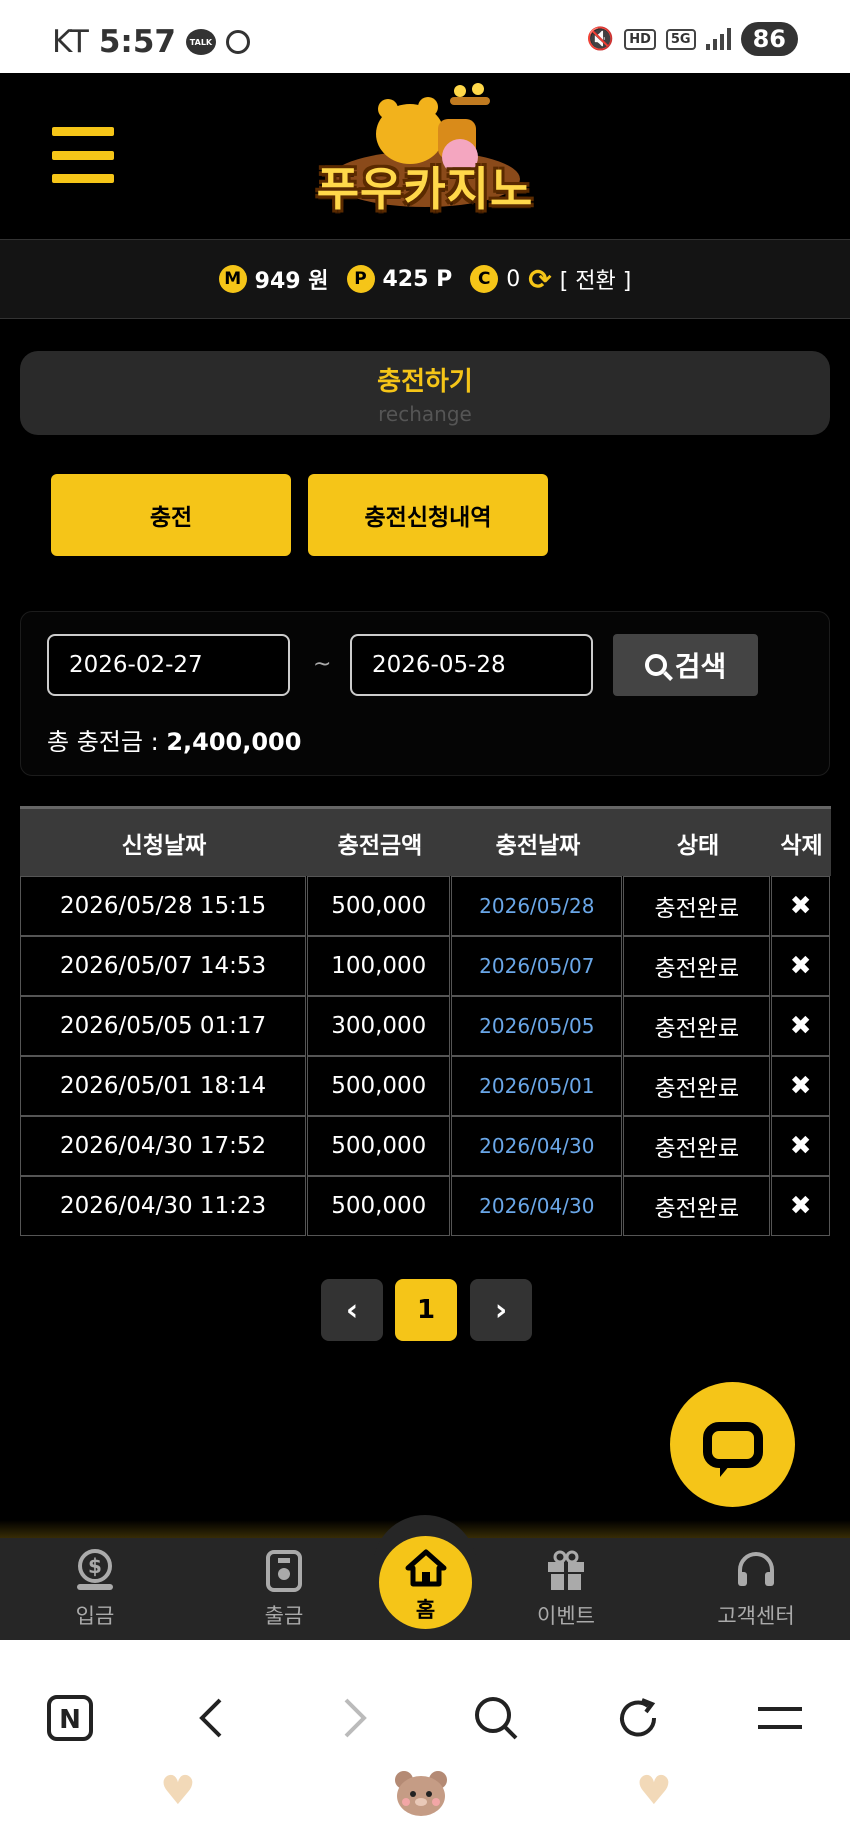  What do you see at coordinates (718, 39) in the screenshot?
I see `signal-icon` at bounding box center [718, 39].